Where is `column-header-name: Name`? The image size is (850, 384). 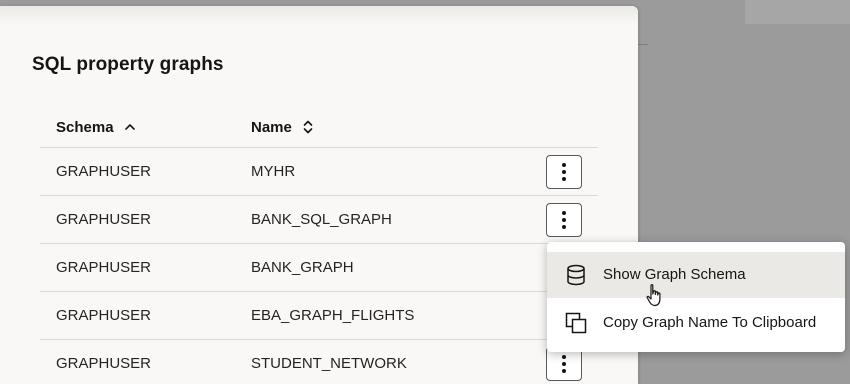 column-header-name: Name is located at coordinates (282, 127).